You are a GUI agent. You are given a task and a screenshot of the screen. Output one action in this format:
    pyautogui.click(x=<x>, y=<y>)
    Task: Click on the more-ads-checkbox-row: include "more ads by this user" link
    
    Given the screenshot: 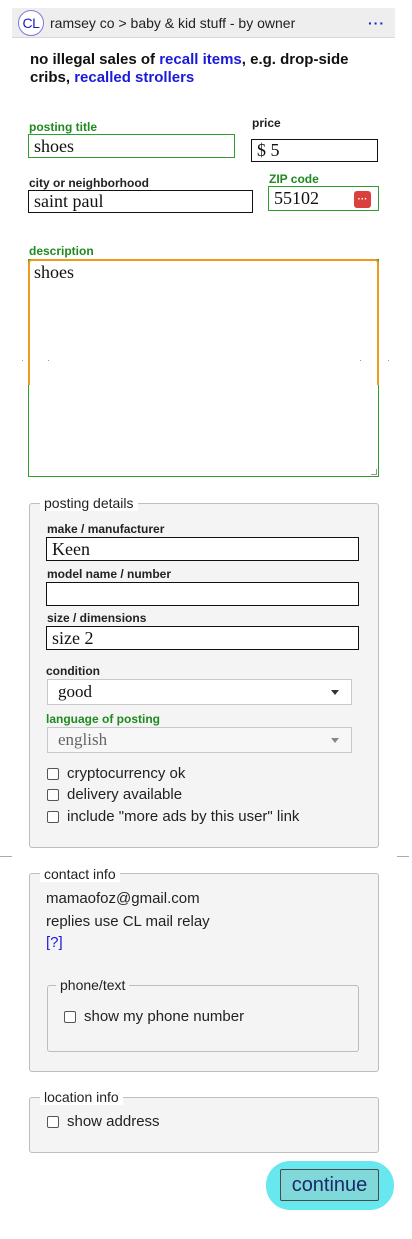 What is the action you would take?
    pyautogui.click(x=173, y=816)
    